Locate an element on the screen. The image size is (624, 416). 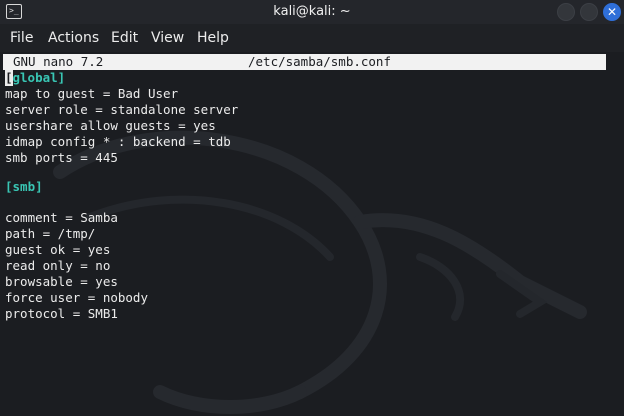
config-line: usershare allow guests = yes is located at coordinates (110, 125).